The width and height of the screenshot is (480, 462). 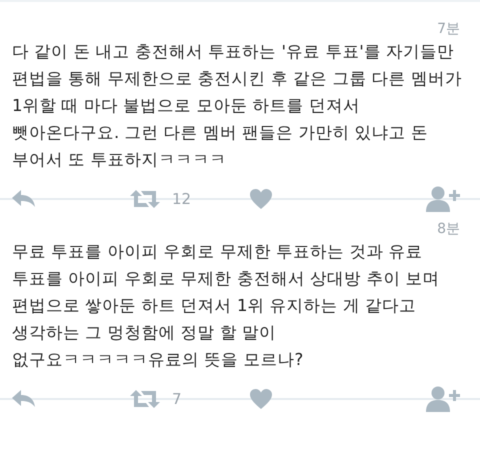 What do you see at coordinates (448, 229) in the screenshot?
I see `tweet-time: 8분` at bounding box center [448, 229].